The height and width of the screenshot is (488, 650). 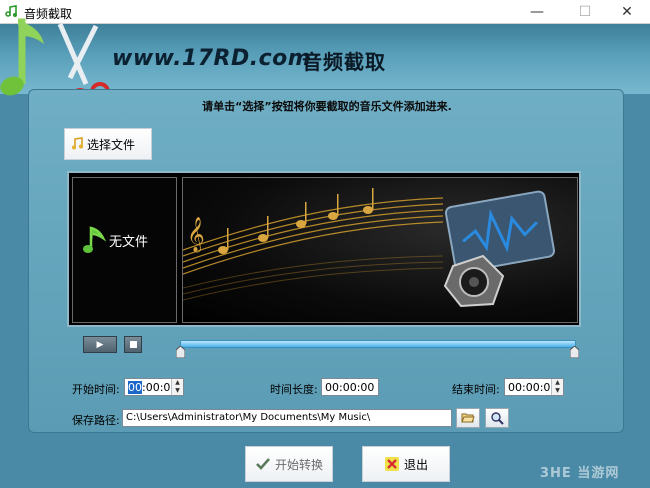 What do you see at coordinates (627, 12) in the screenshot?
I see `close-button: ✕` at bounding box center [627, 12].